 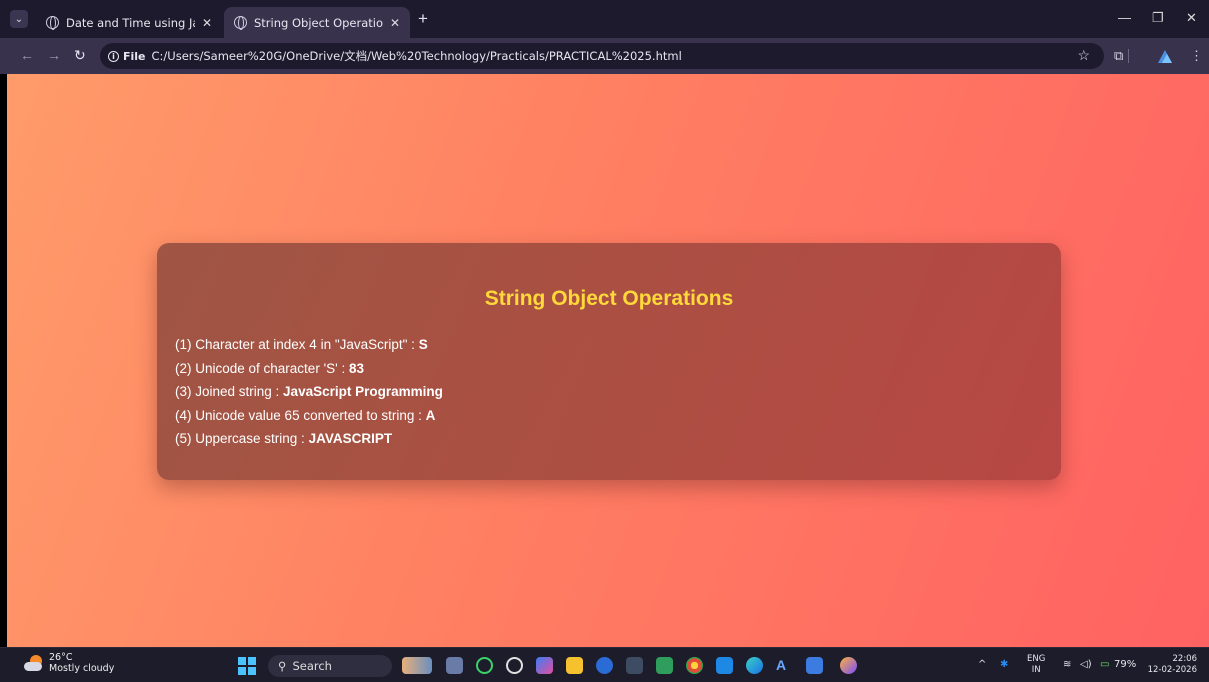 I want to click on result-value: 83, so click(x=356, y=368).